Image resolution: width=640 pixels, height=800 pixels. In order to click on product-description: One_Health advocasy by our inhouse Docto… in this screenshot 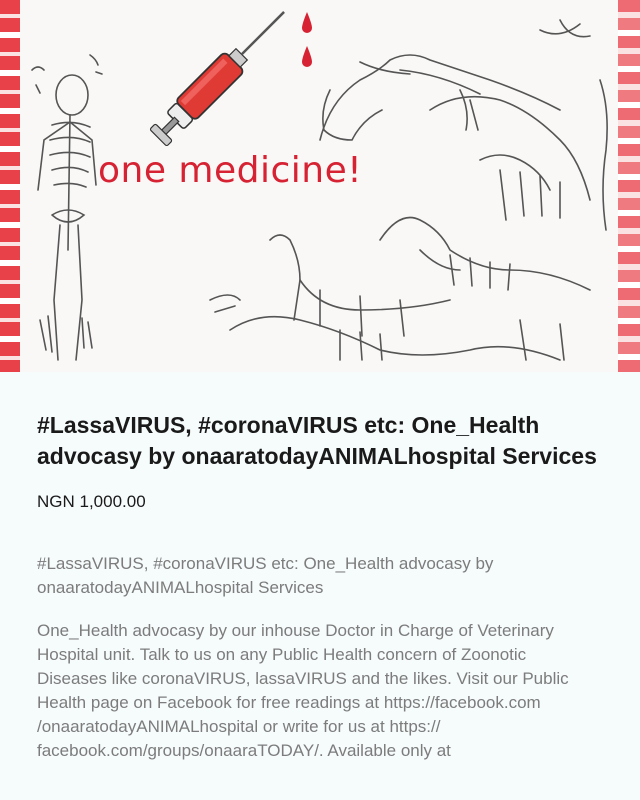, I will do `click(303, 690)`.